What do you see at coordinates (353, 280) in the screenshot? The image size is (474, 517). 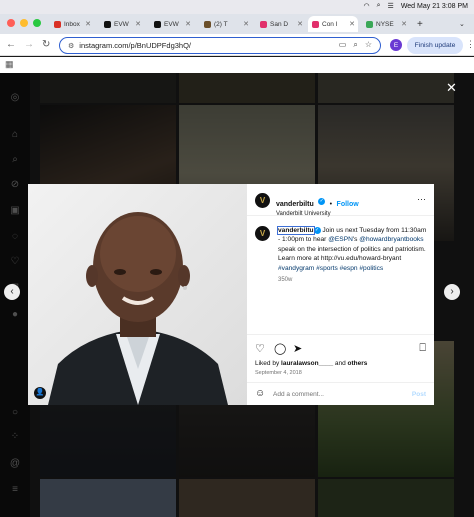 I see `caption-timestamp: 350w` at bounding box center [353, 280].